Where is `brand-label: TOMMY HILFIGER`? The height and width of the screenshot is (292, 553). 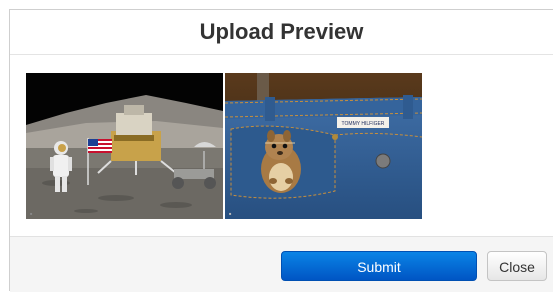
brand-label: TOMMY HILFIGER is located at coordinates (363, 124).